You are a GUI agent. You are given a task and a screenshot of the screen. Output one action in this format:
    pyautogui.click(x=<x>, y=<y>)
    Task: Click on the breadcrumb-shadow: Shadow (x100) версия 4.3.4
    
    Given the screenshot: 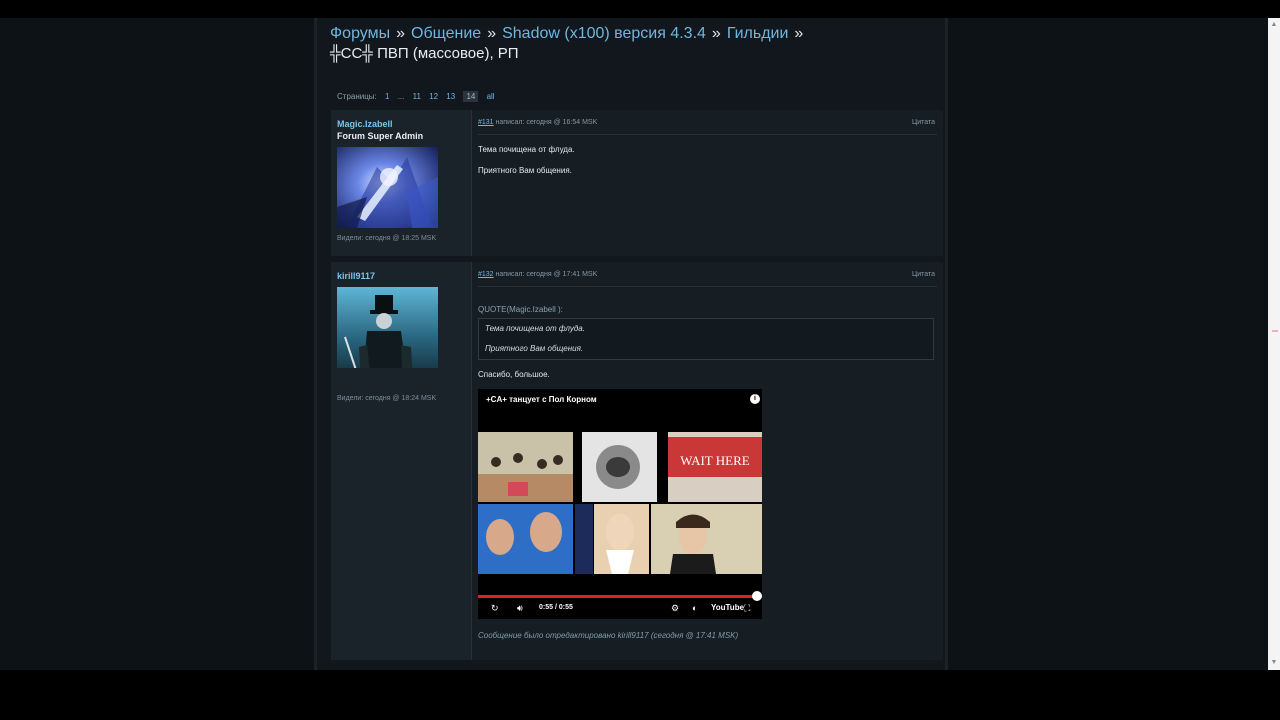 What is the action you would take?
    pyautogui.click(x=604, y=33)
    